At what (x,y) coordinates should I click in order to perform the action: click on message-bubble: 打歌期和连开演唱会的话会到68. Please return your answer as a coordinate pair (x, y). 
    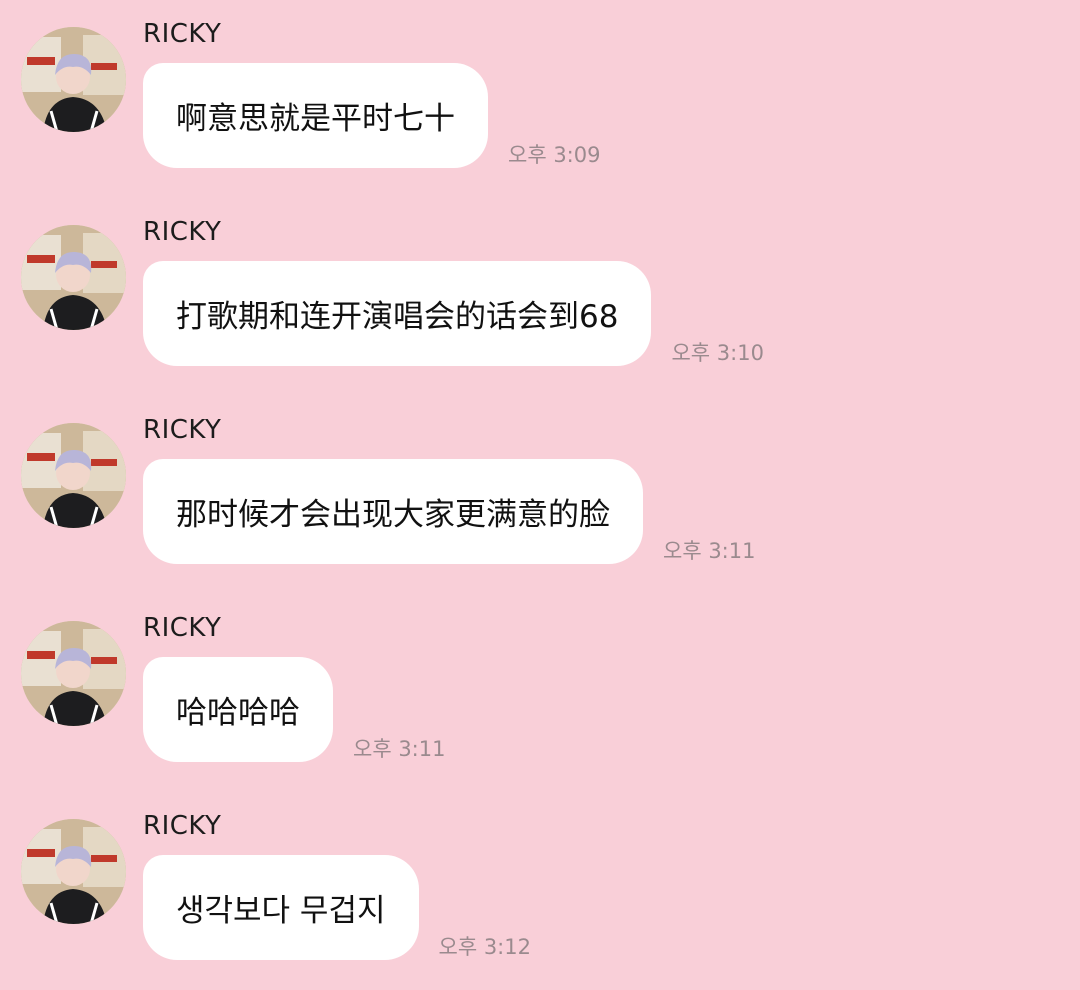
    Looking at the image, I should click on (397, 313).